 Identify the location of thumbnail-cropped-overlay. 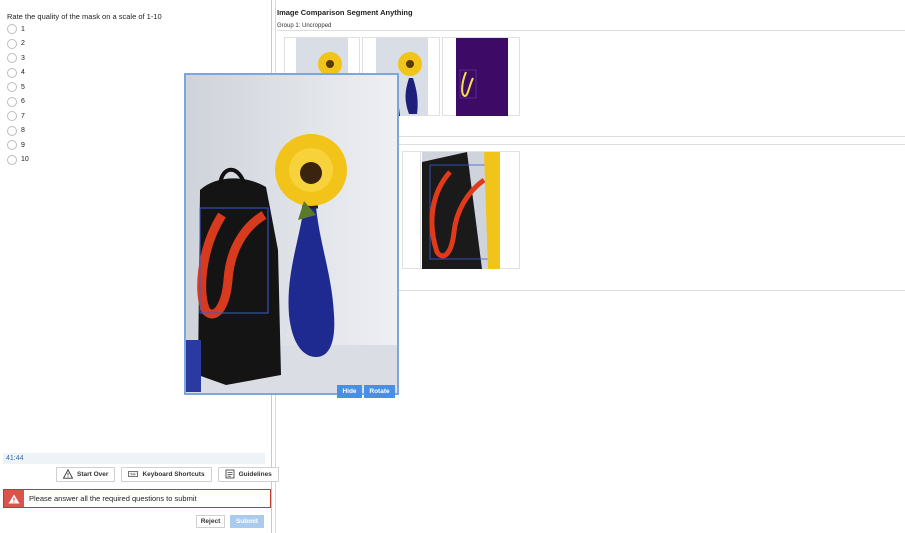
(470, 210).